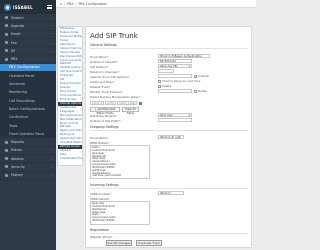 This screenshot has width=320, height=250. I want to click on max-channels-label: Maximum Channels*:, so click(105, 72).